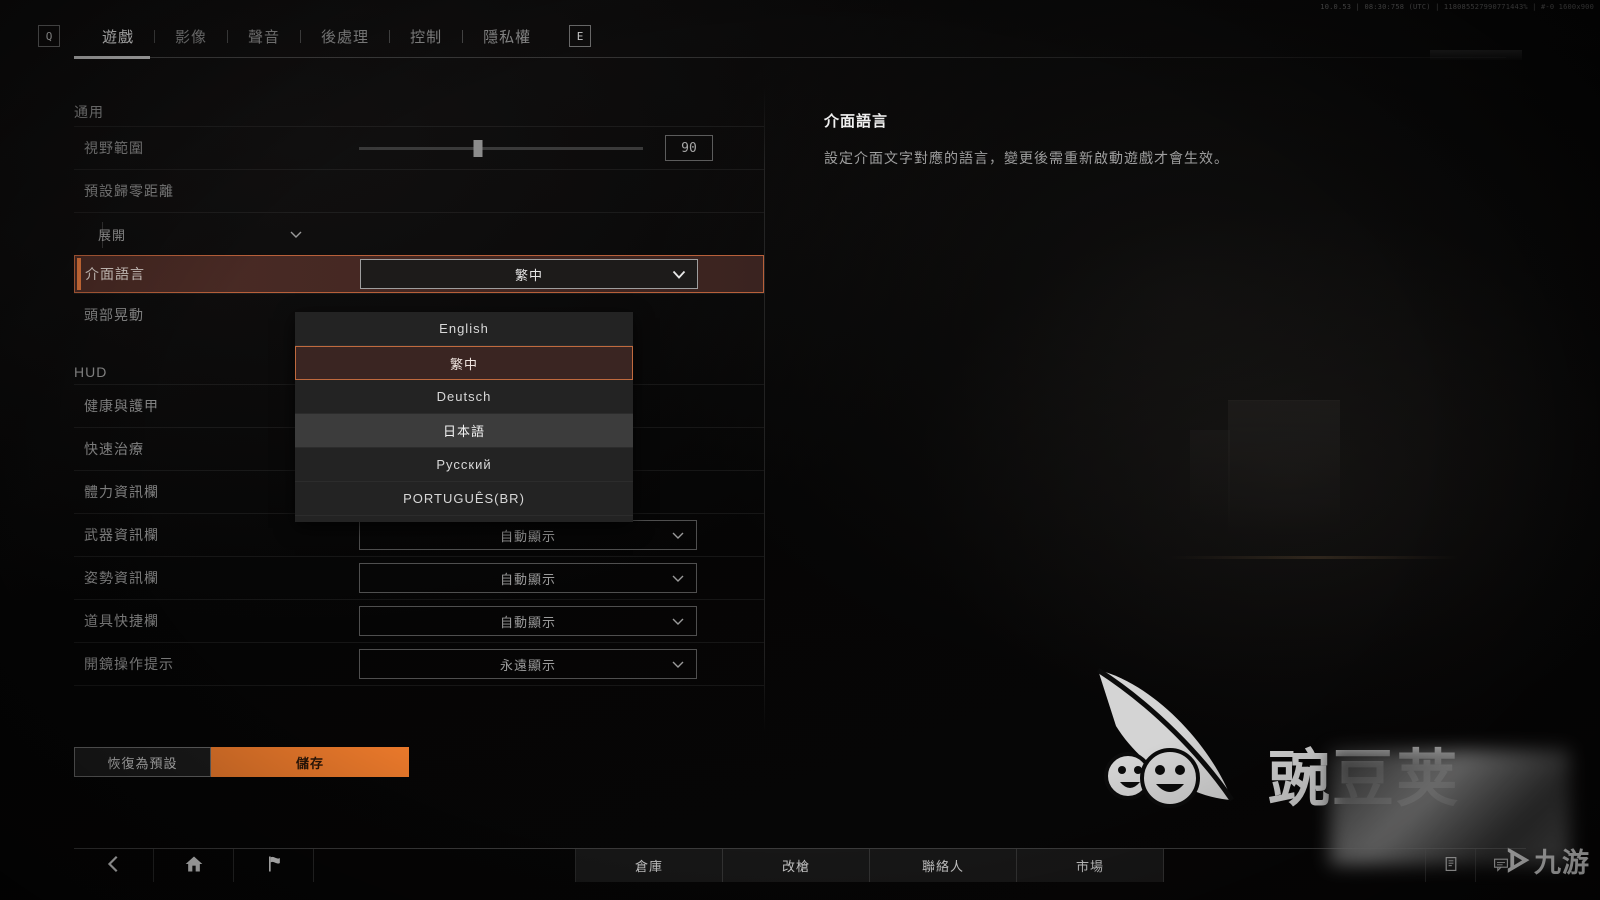 The image size is (1600, 900). What do you see at coordinates (464, 465) in the screenshot?
I see `language-option-russian: Русский` at bounding box center [464, 465].